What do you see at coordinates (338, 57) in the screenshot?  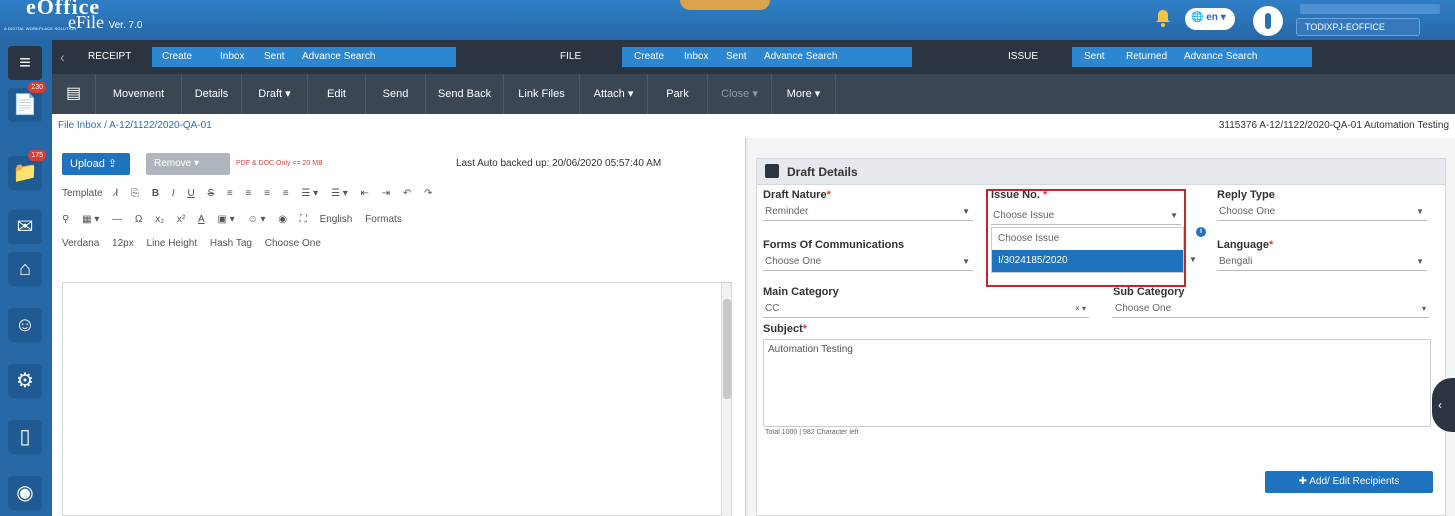 I see `nav-receipt-advance-search: Advance Search` at bounding box center [338, 57].